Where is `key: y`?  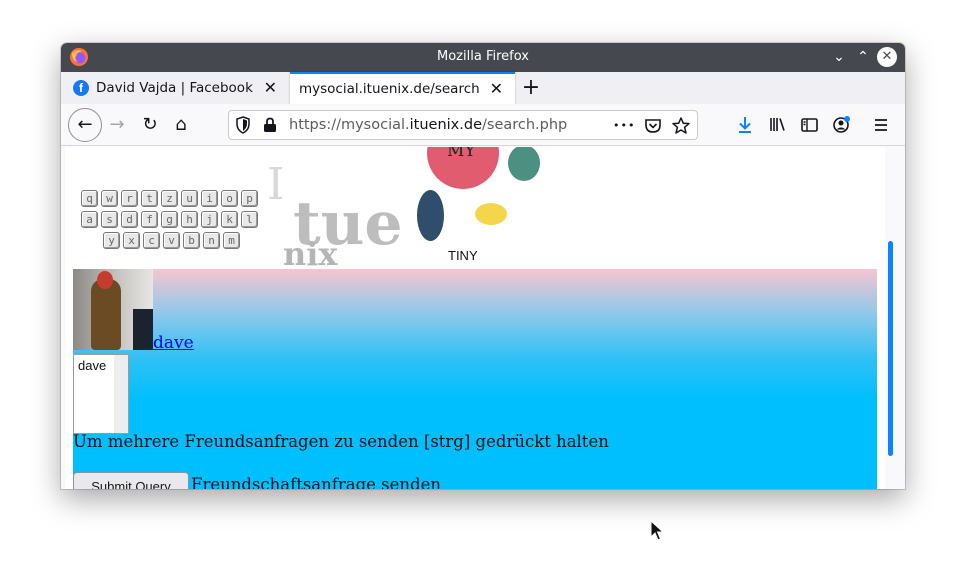 key: y is located at coordinates (111, 240).